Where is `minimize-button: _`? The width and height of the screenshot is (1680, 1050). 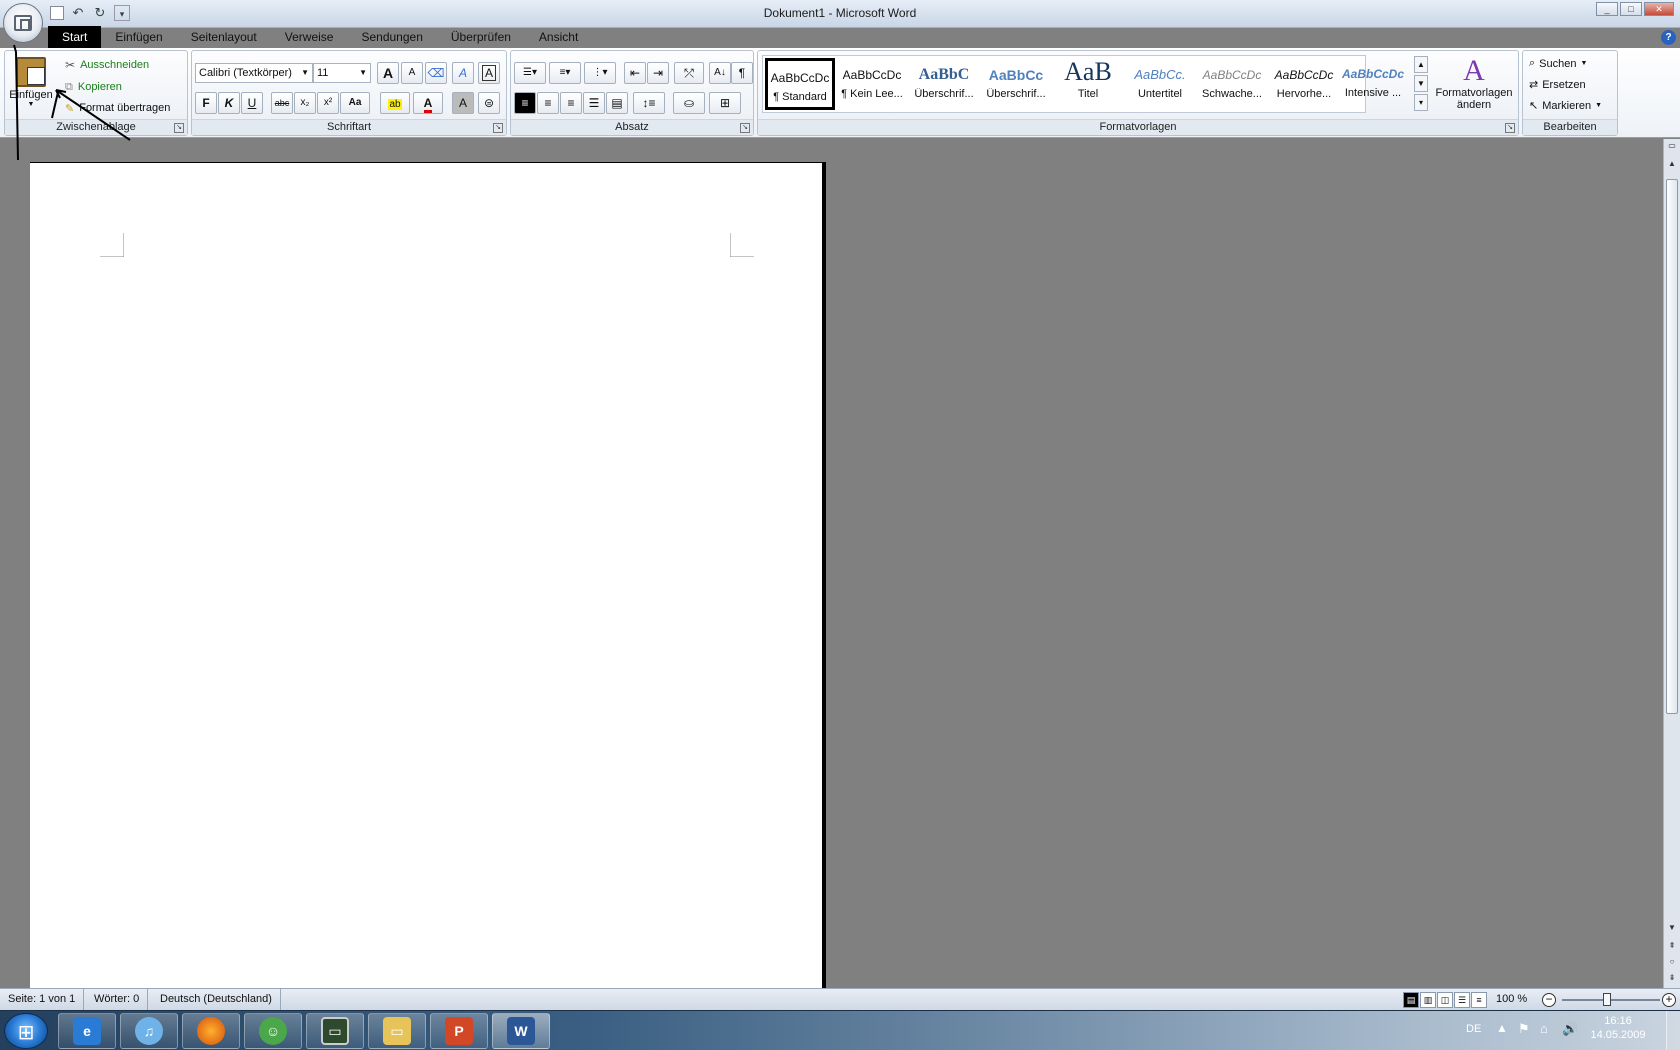
minimize-button: _ is located at coordinates (1607, 9).